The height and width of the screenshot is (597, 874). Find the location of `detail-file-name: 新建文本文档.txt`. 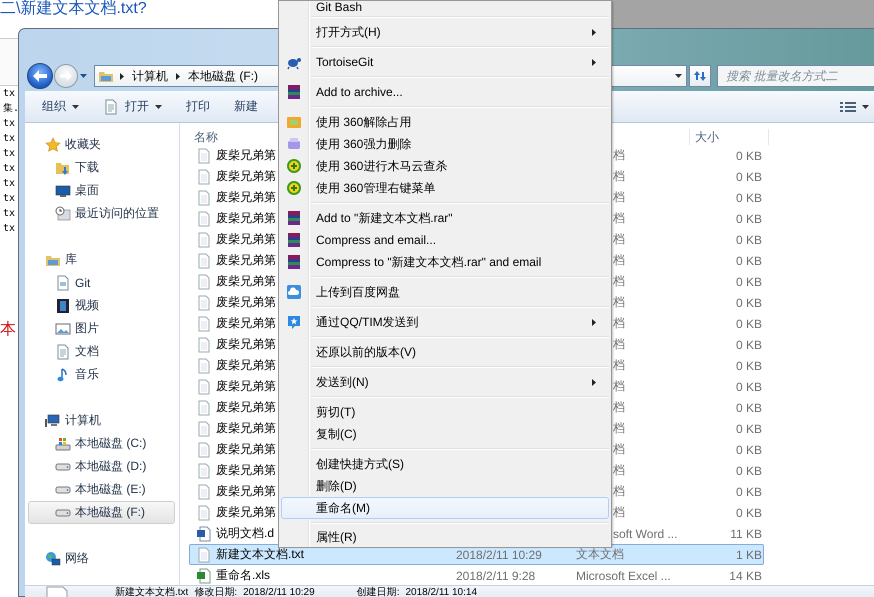

detail-file-name: 新建文本文档.txt is located at coordinates (151, 591).